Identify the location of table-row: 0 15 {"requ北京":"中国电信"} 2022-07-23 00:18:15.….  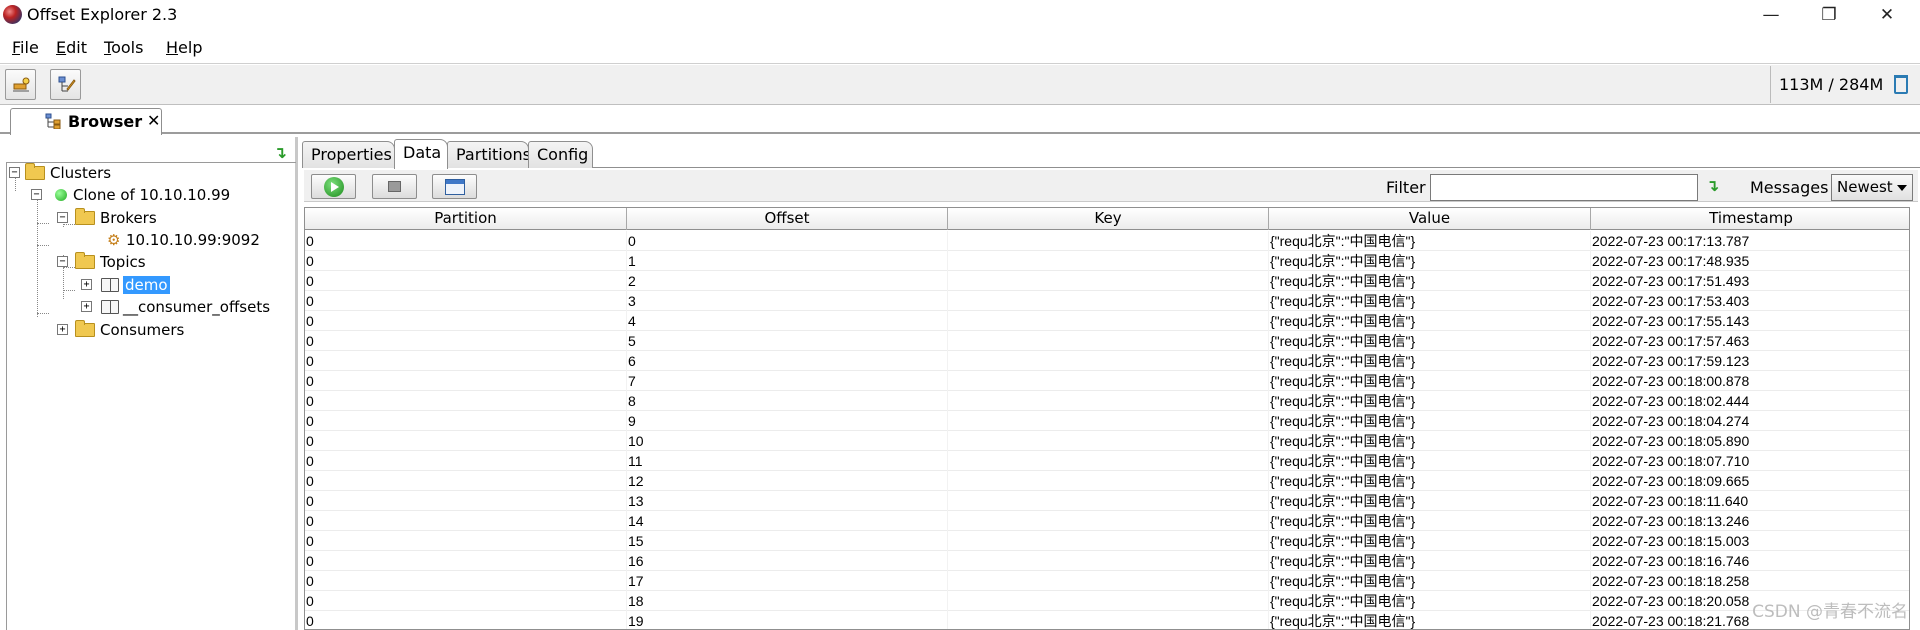
(1107, 541).